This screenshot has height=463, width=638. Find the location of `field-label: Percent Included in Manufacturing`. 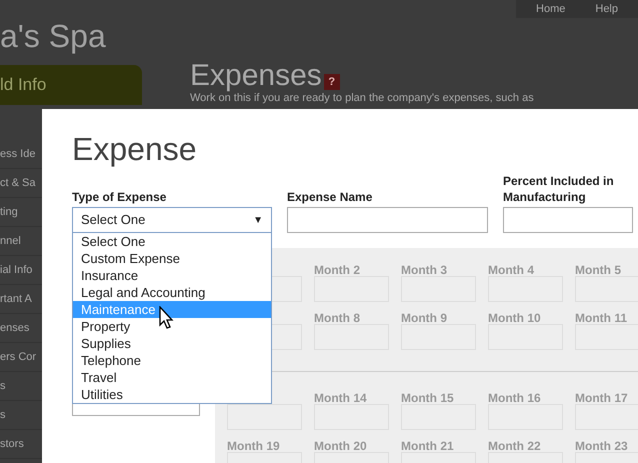

field-label: Percent Included in Manufacturing is located at coordinates (559, 189).